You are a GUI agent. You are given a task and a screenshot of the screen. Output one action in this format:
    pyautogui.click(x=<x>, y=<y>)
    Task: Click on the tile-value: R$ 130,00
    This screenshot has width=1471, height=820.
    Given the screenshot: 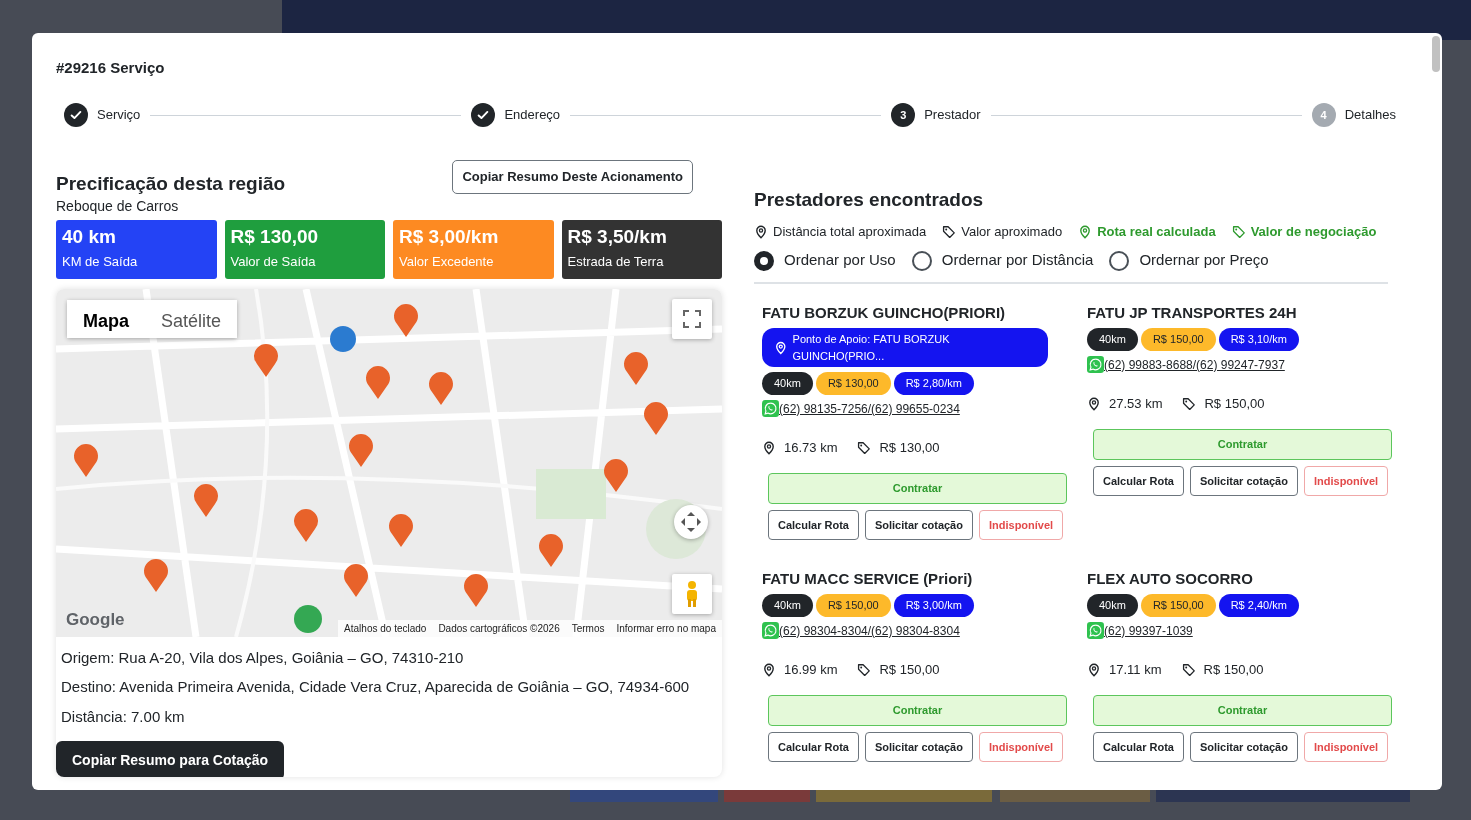 What is the action you would take?
    pyautogui.click(x=275, y=237)
    